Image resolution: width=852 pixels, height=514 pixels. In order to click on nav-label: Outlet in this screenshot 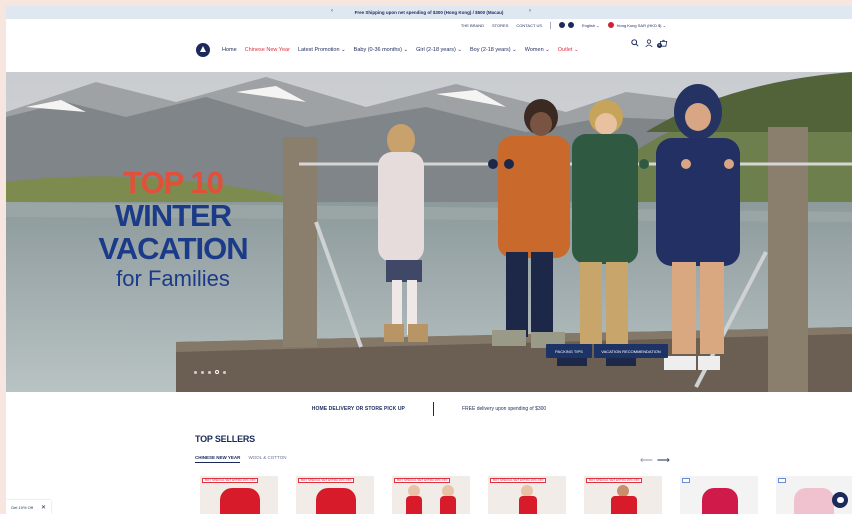, I will do `click(565, 50)`.